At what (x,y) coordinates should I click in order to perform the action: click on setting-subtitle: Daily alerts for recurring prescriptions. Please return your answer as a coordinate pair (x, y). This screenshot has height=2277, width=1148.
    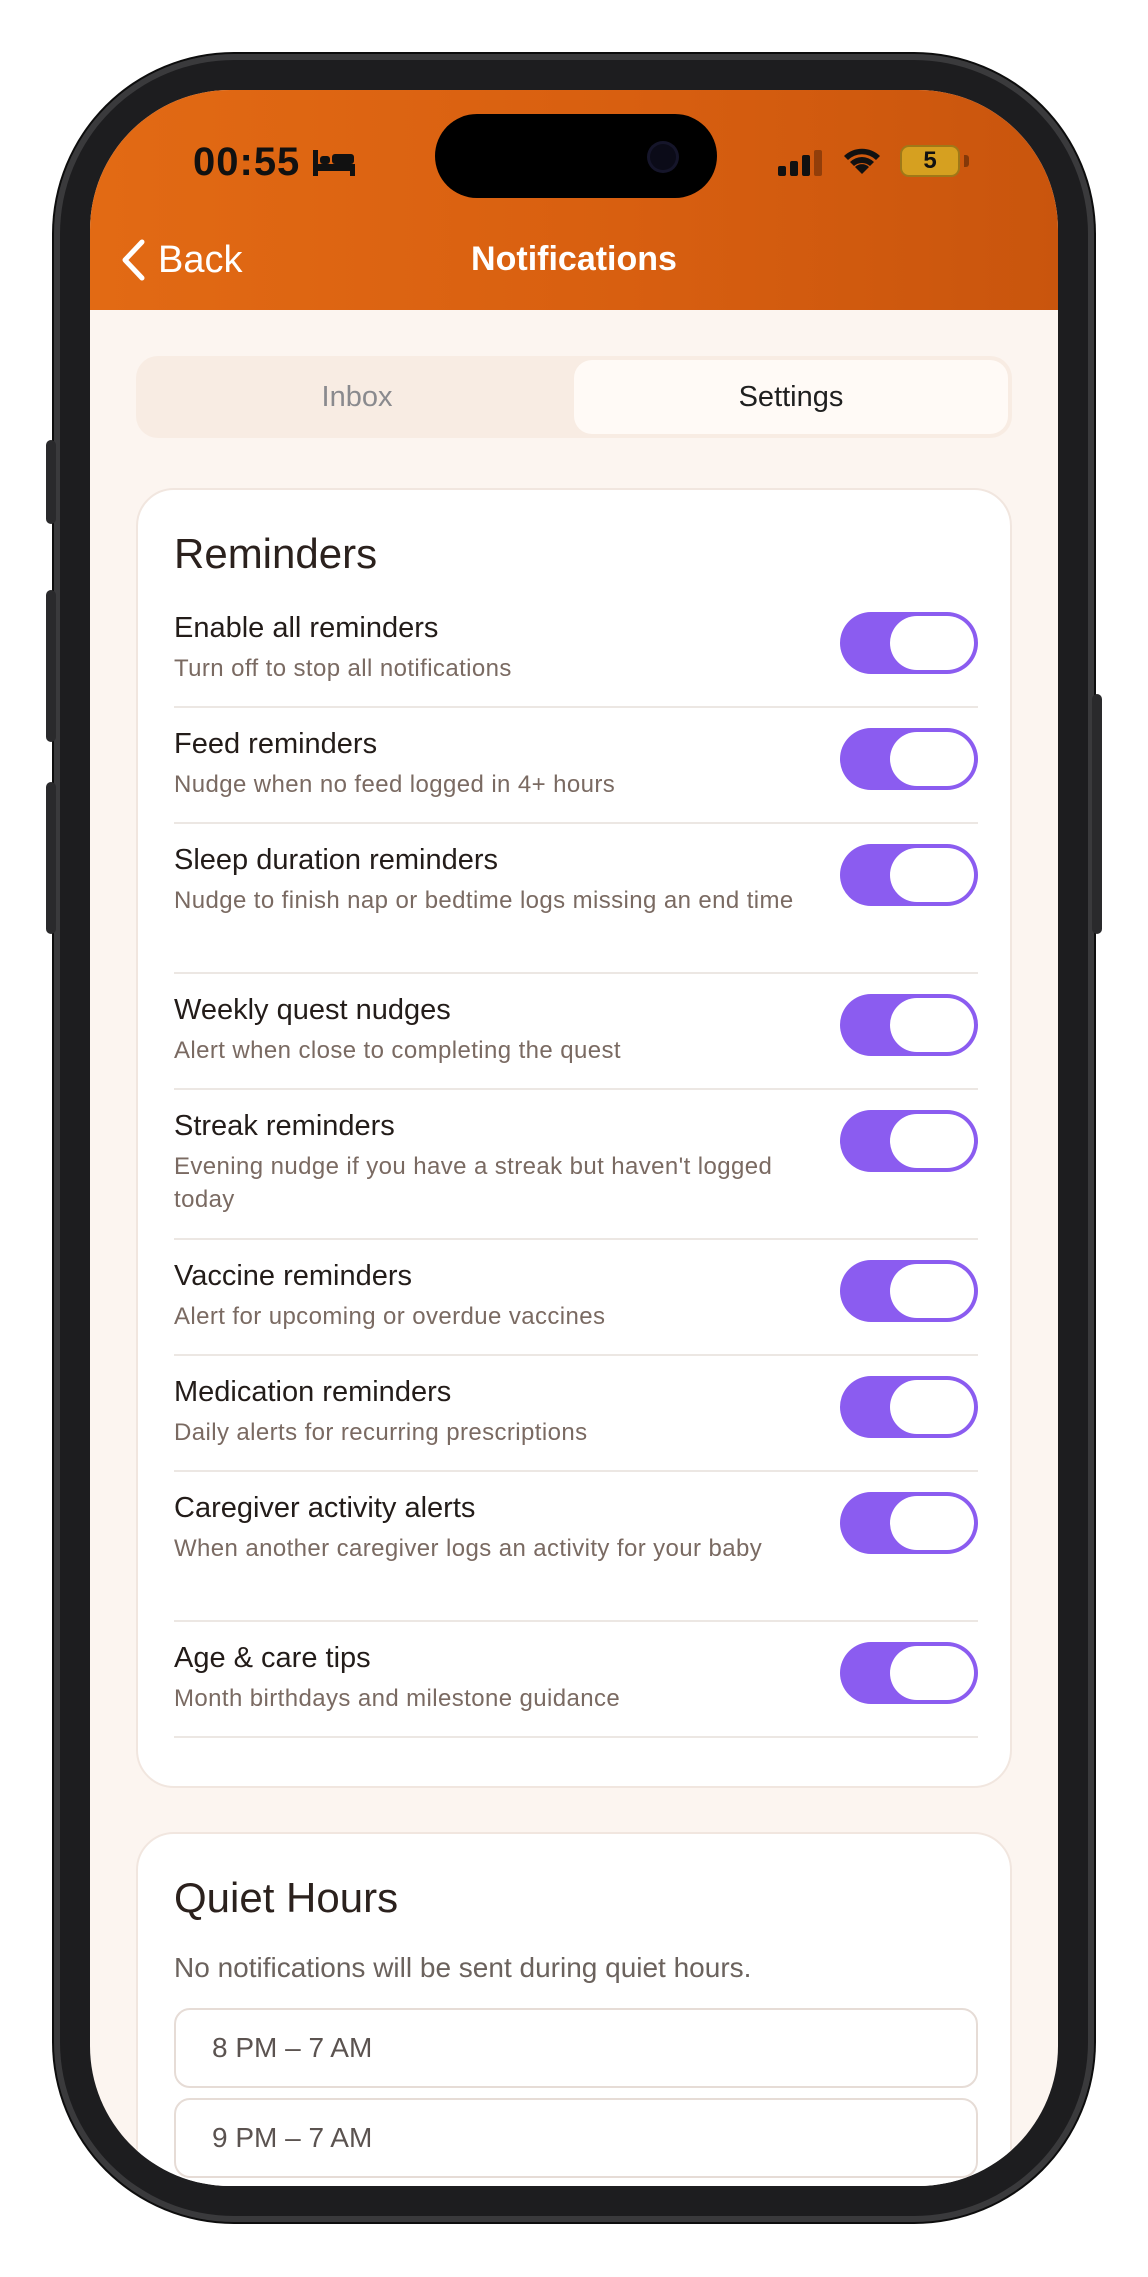
    Looking at the image, I should click on (381, 1432).